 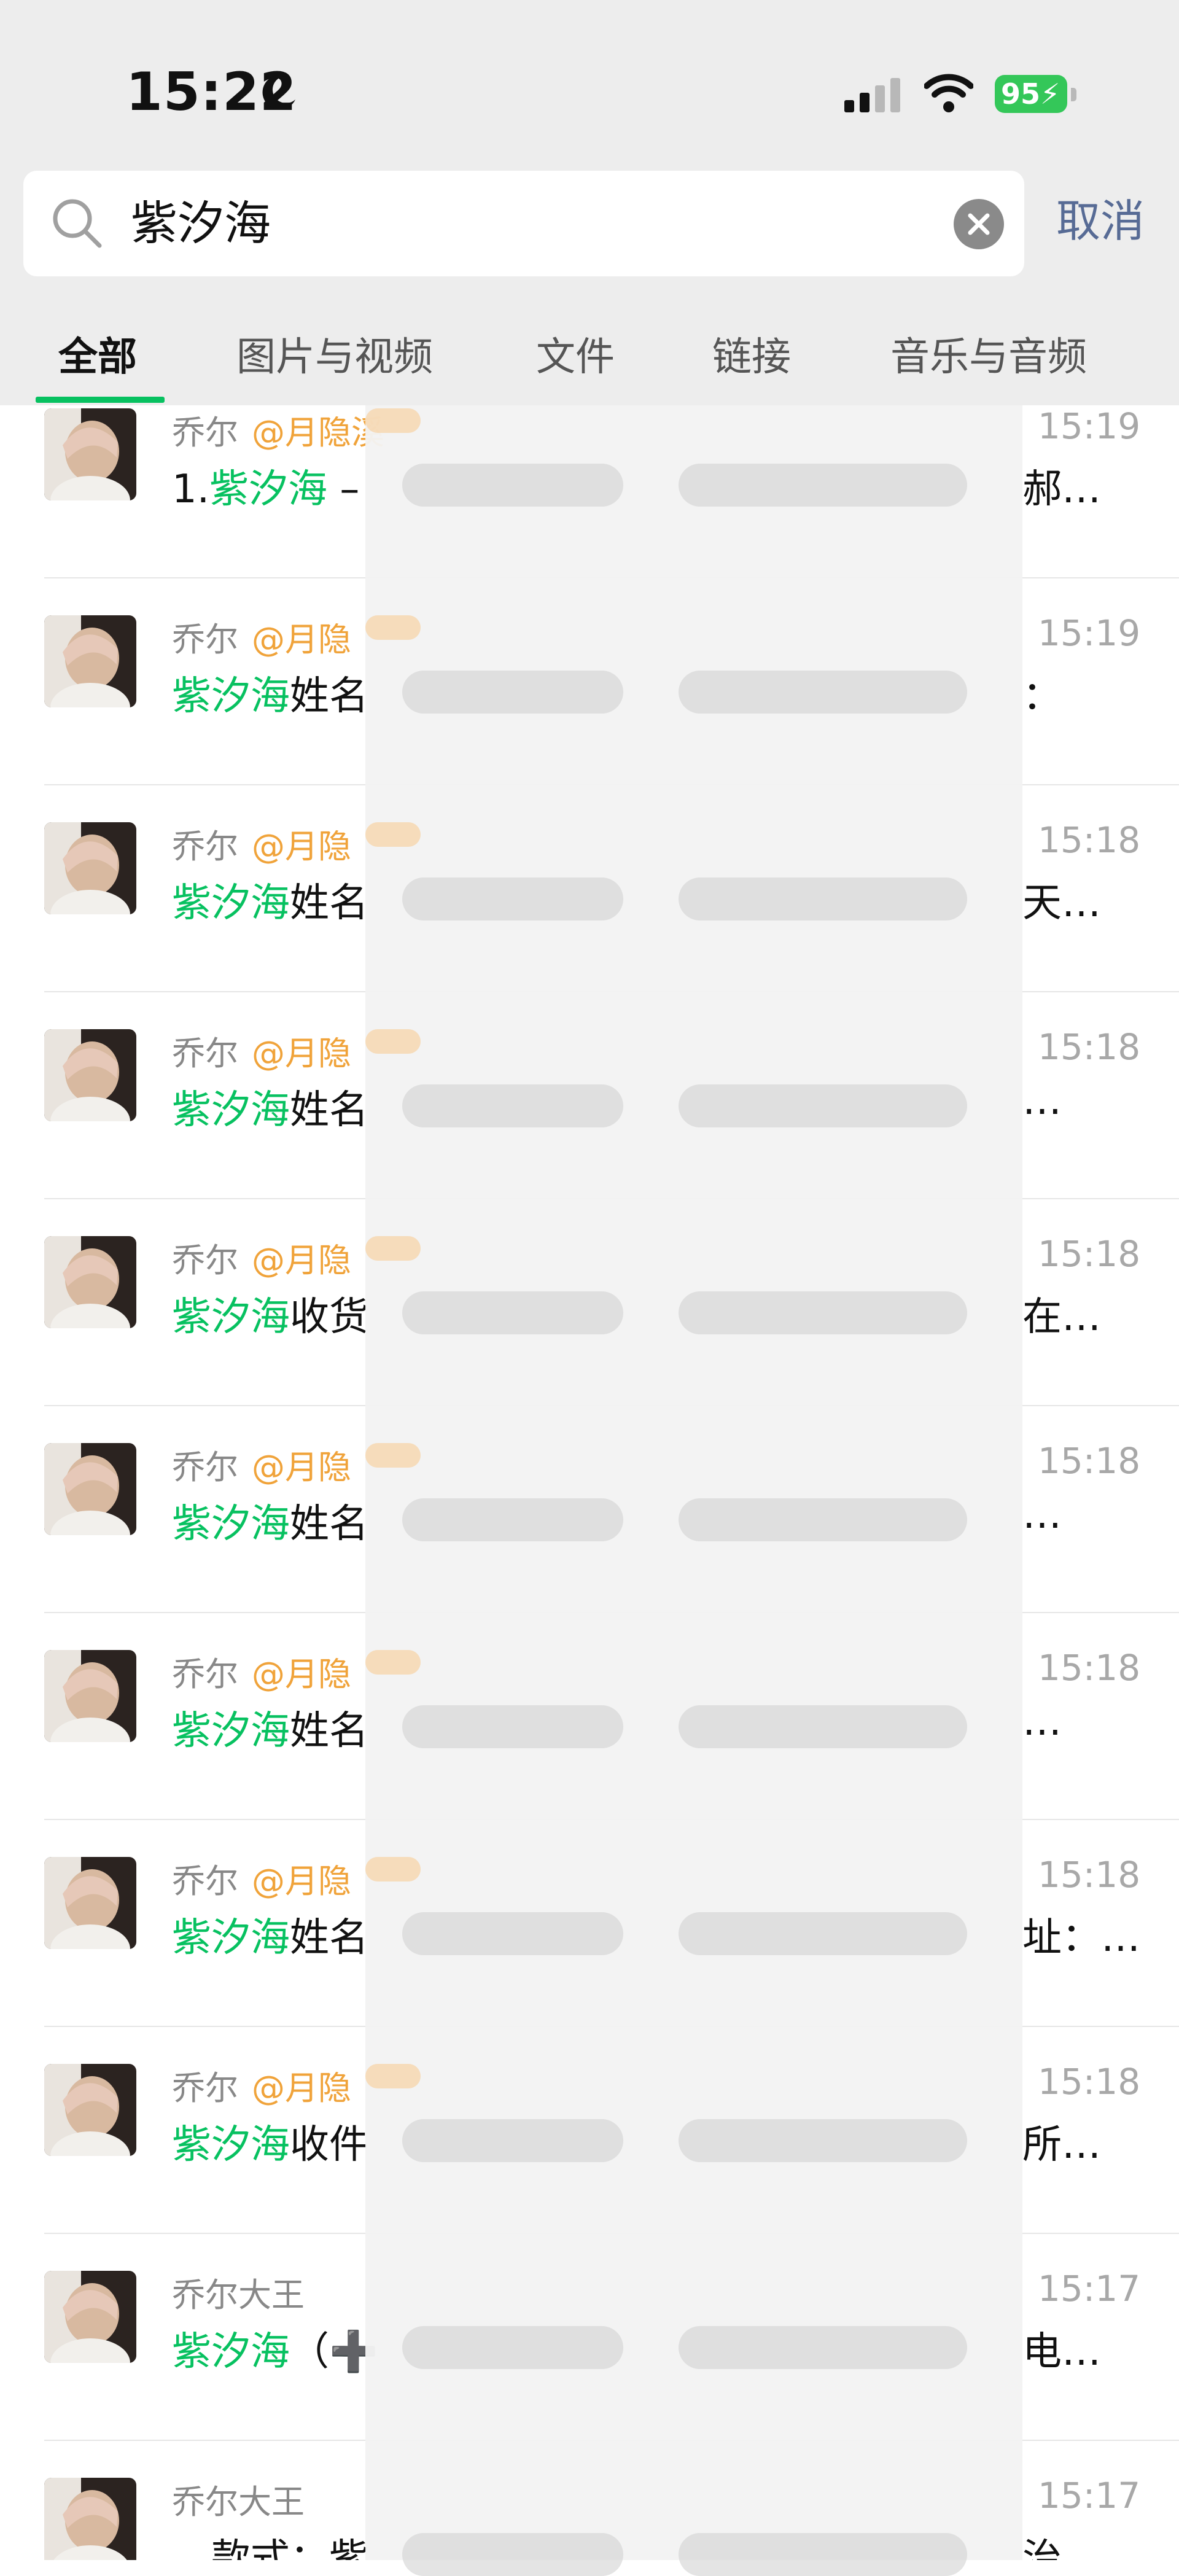 I want to click on search-icon, so click(x=77, y=223).